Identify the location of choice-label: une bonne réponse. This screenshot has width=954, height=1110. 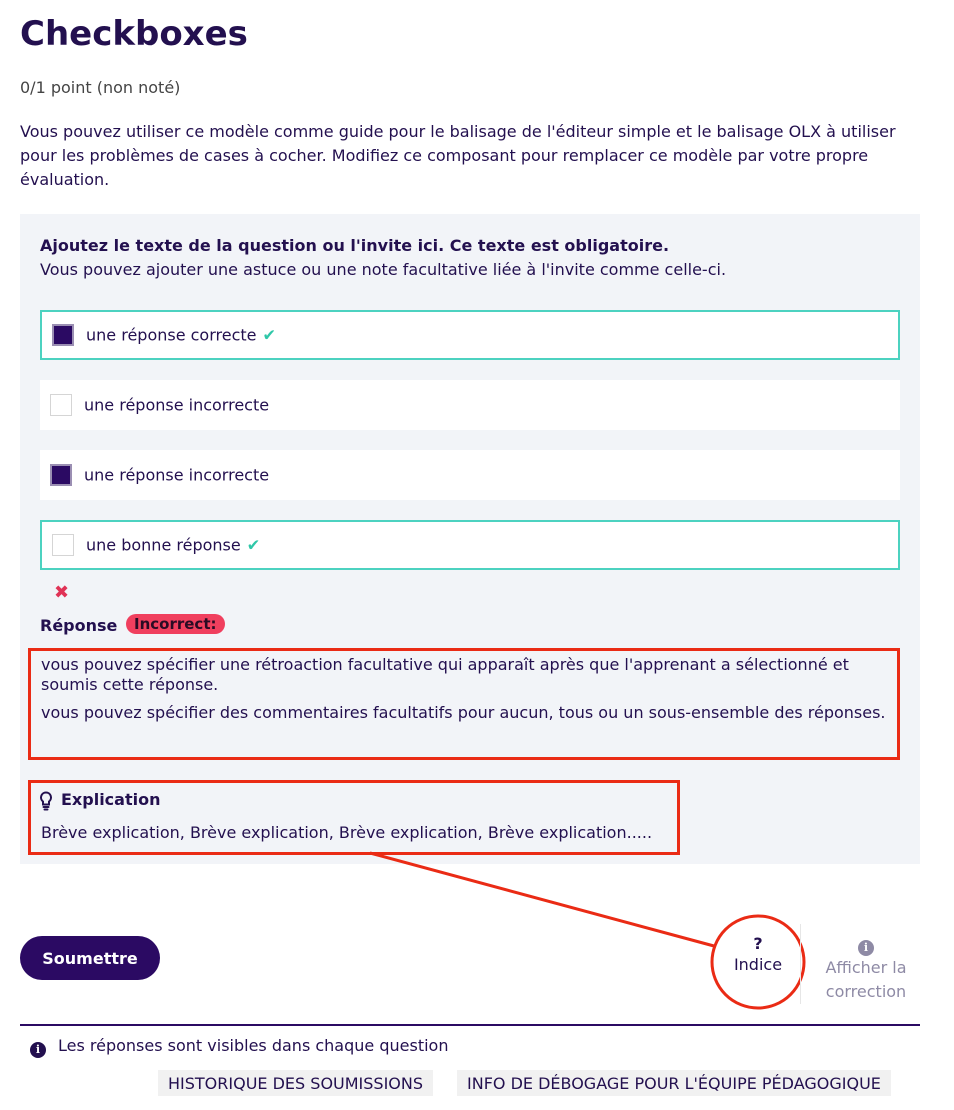
(163, 545).